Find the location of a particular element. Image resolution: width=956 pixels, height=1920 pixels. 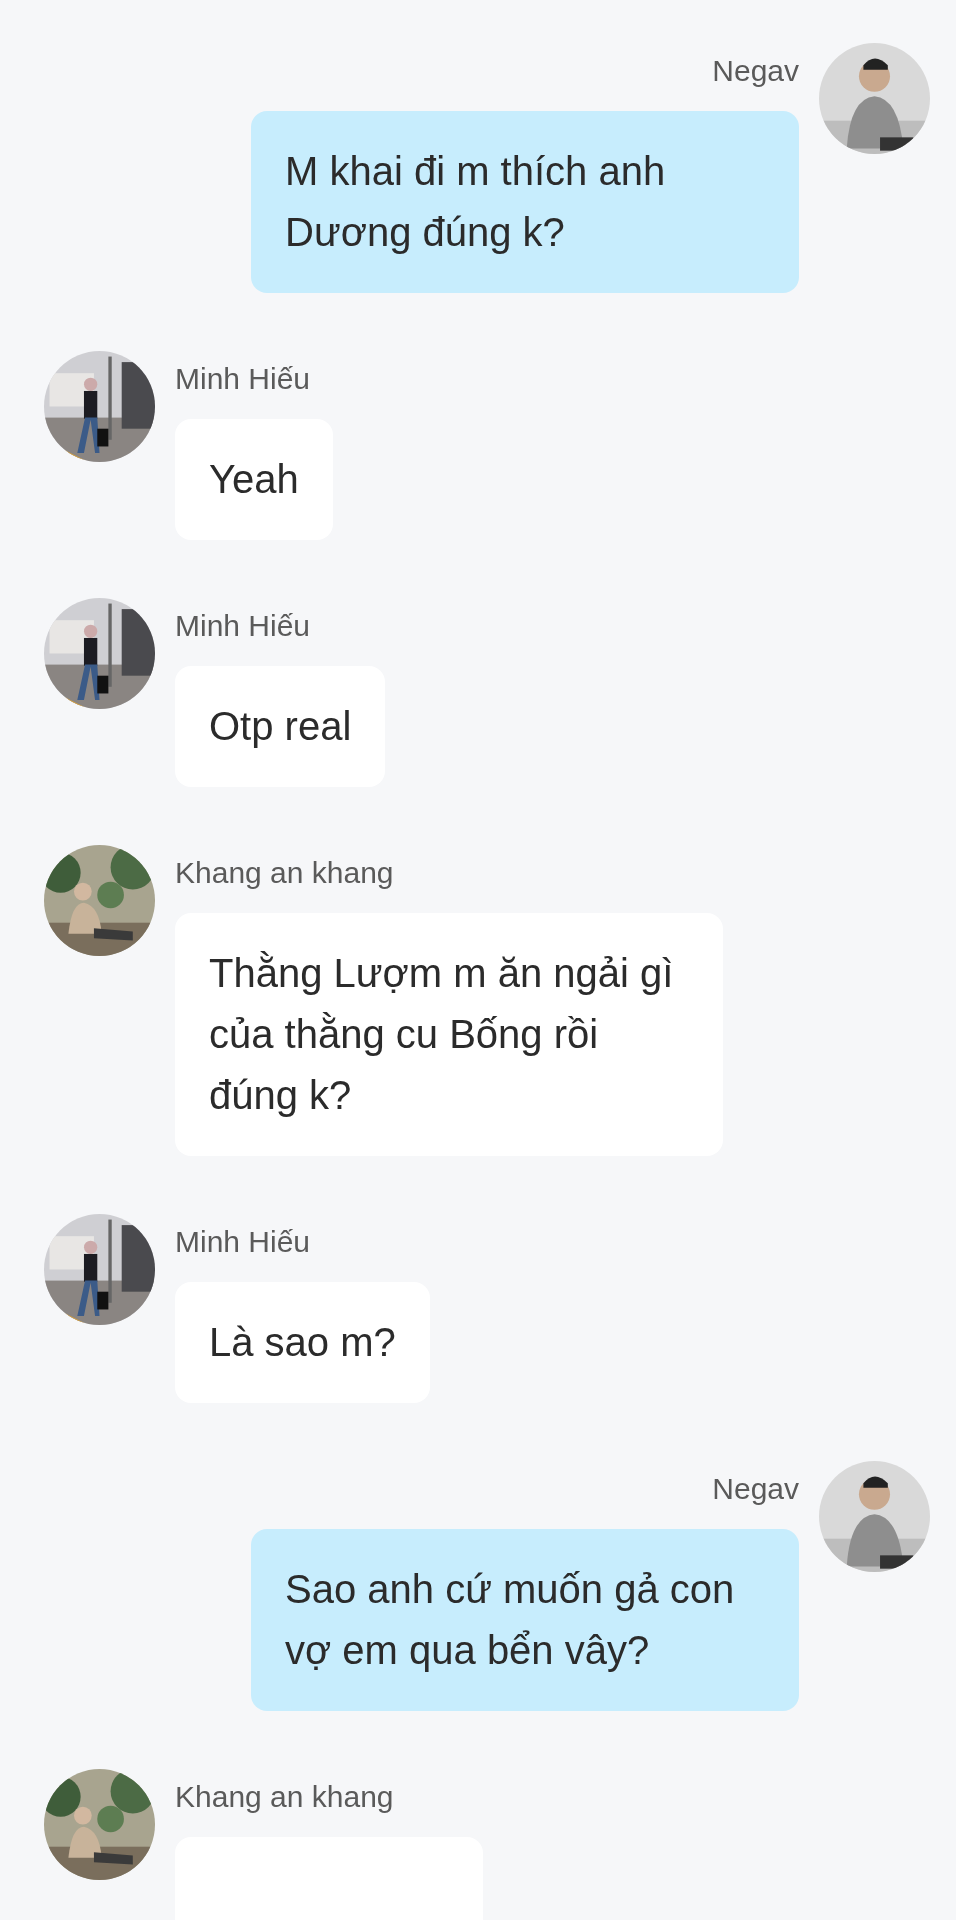

message-bubble: M khai đi m thích anh Dương đúng k? is located at coordinates (525, 202).